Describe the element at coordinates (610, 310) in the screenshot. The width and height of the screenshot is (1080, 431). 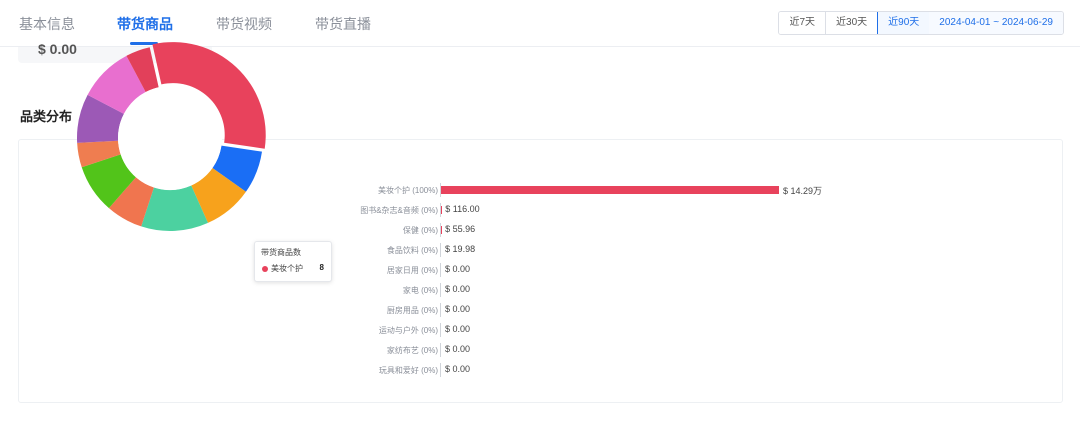
I see `bar-row: 厨房用品 (0%) $ 0.00` at that location.